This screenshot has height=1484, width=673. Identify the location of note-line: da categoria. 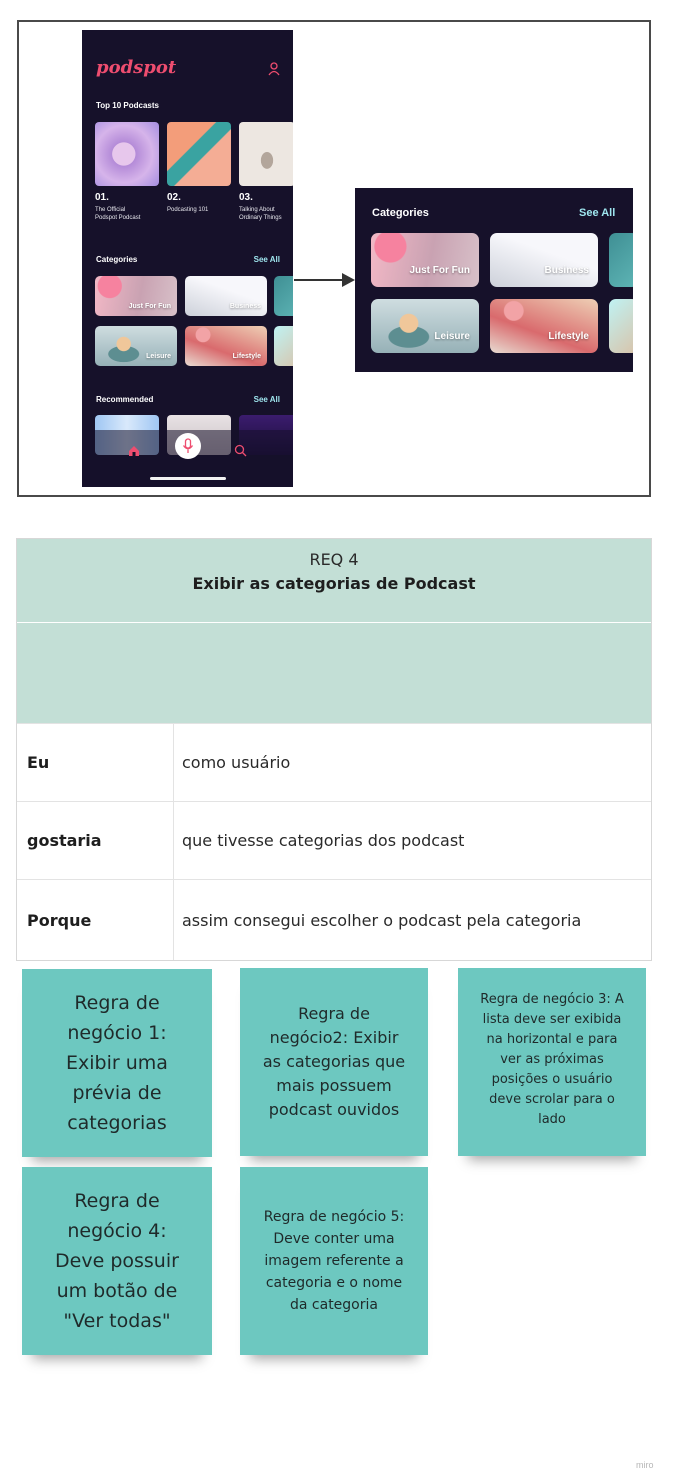
(334, 1305).